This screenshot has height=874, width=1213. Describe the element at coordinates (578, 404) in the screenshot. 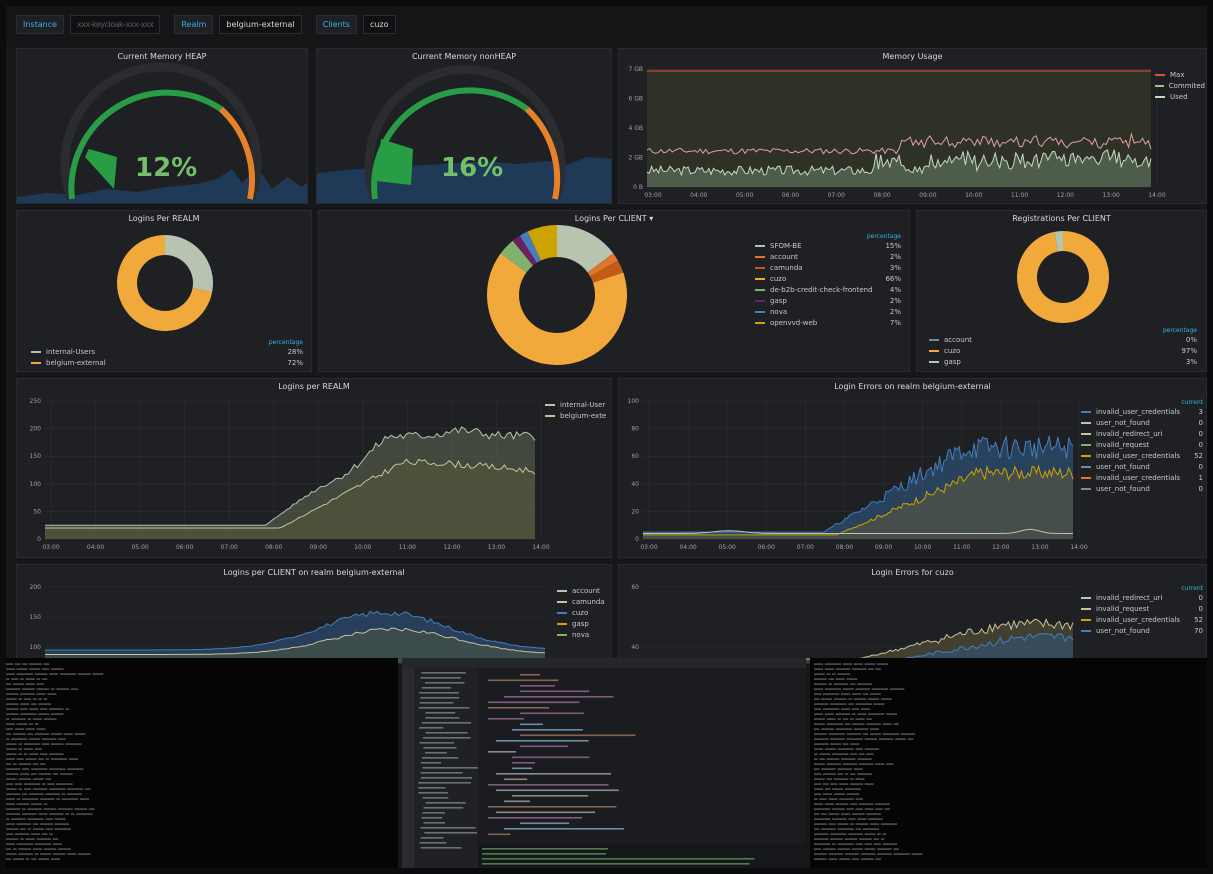

I see `legend-item: internal-User` at that location.